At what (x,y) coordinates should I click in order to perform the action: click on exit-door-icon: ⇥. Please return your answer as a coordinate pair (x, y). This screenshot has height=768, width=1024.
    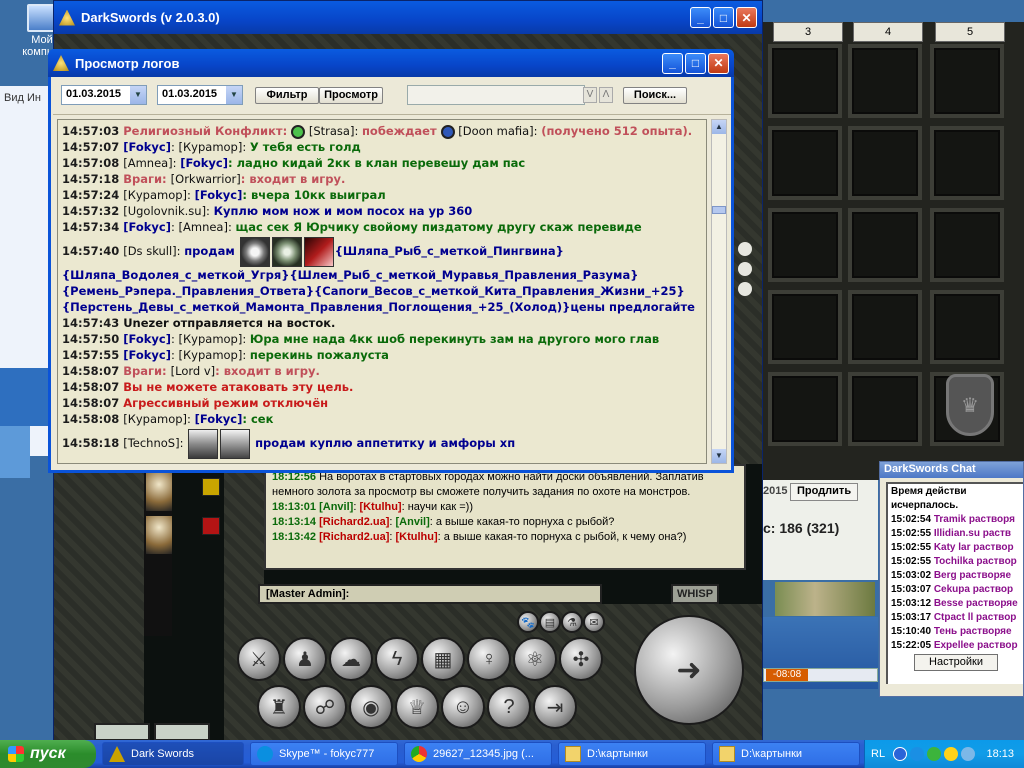
    Looking at the image, I should click on (555, 707).